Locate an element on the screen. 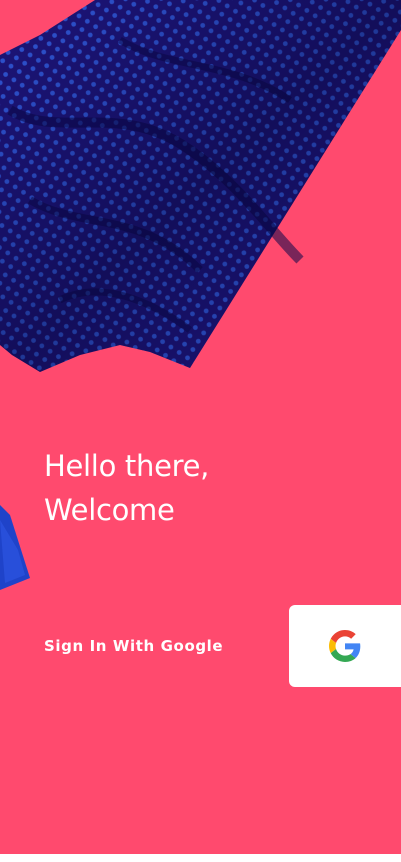 This screenshot has width=401, height=862. google-logo-icon is located at coordinates (345, 646).